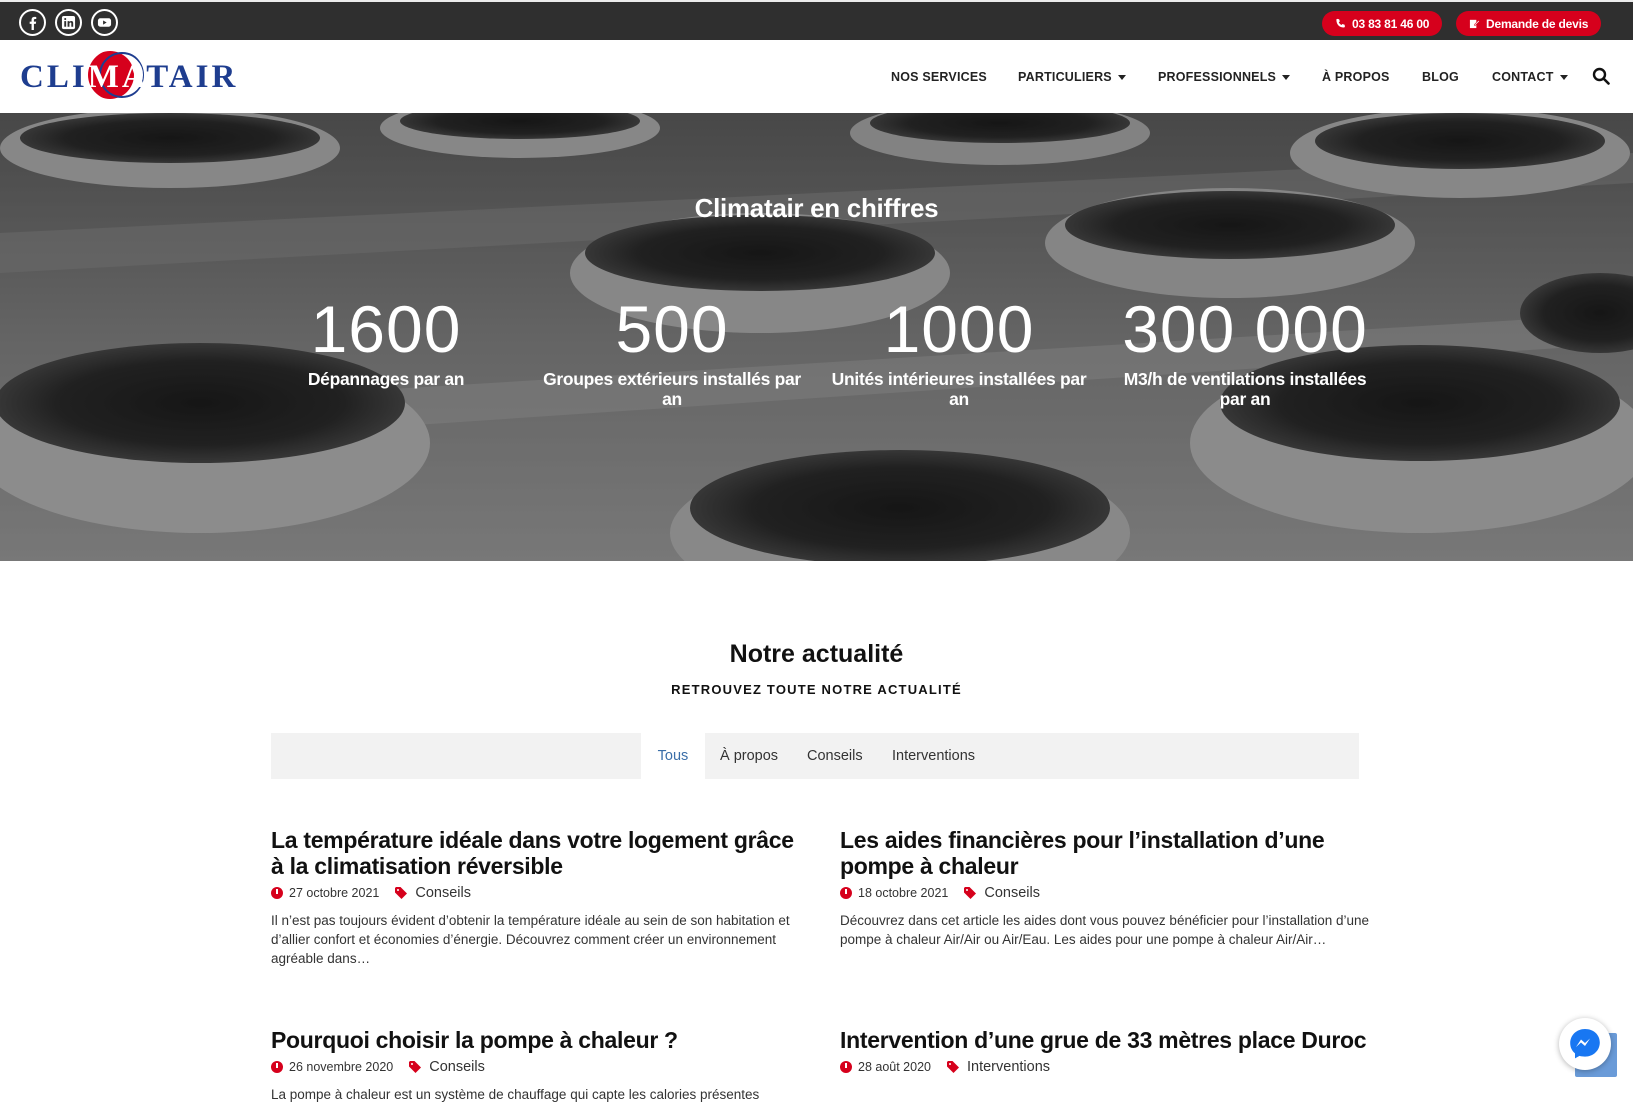 The width and height of the screenshot is (1633, 1104). What do you see at coordinates (1474, 24) in the screenshot?
I see `edit-icon` at bounding box center [1474, 24].